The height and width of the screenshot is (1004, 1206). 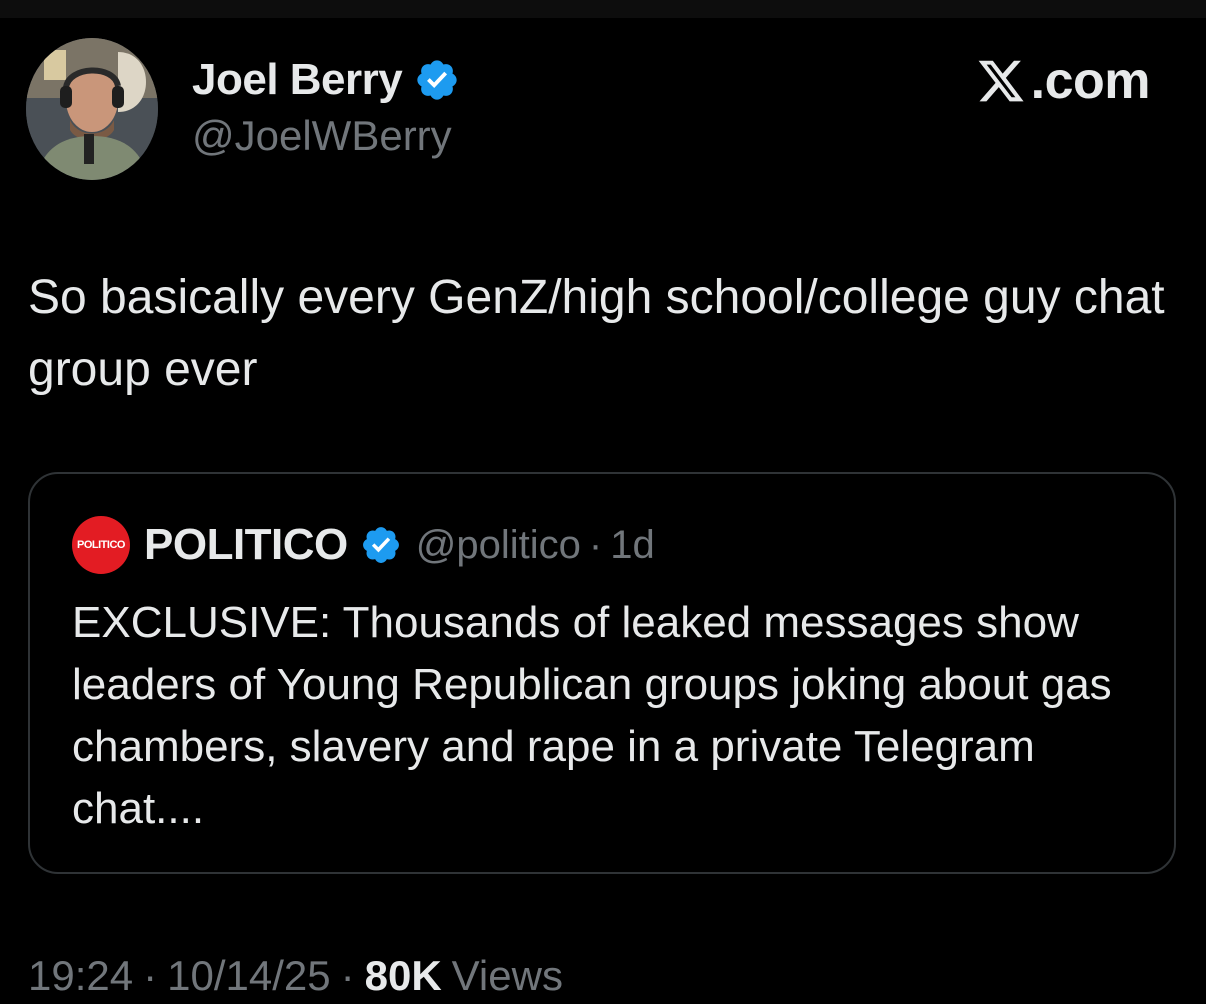 I want to click on author-name-row: Joel Berry, so click(x=326, y=80).